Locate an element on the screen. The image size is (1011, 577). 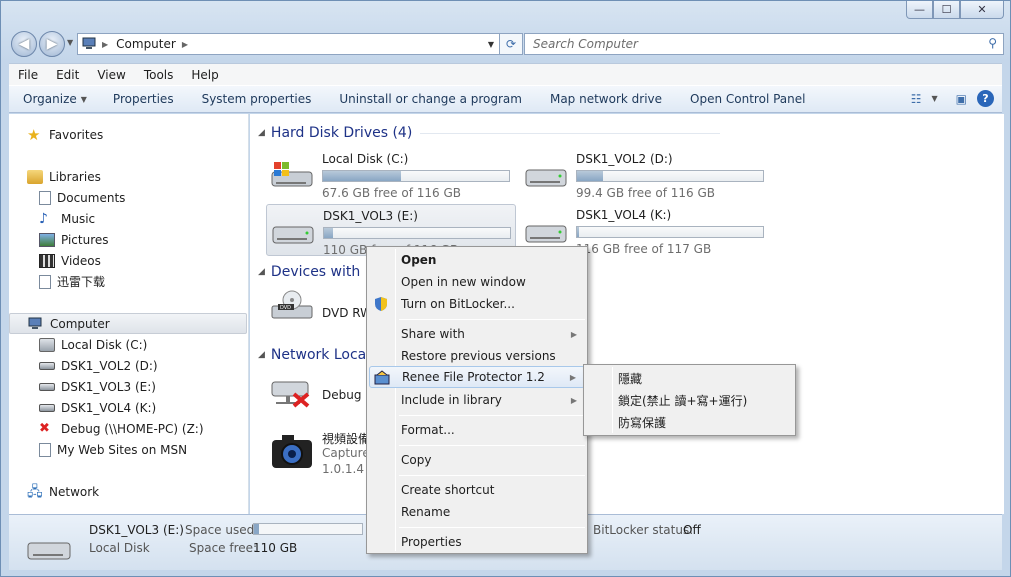
back-button: ◀ is located at coordinates (24, 44).